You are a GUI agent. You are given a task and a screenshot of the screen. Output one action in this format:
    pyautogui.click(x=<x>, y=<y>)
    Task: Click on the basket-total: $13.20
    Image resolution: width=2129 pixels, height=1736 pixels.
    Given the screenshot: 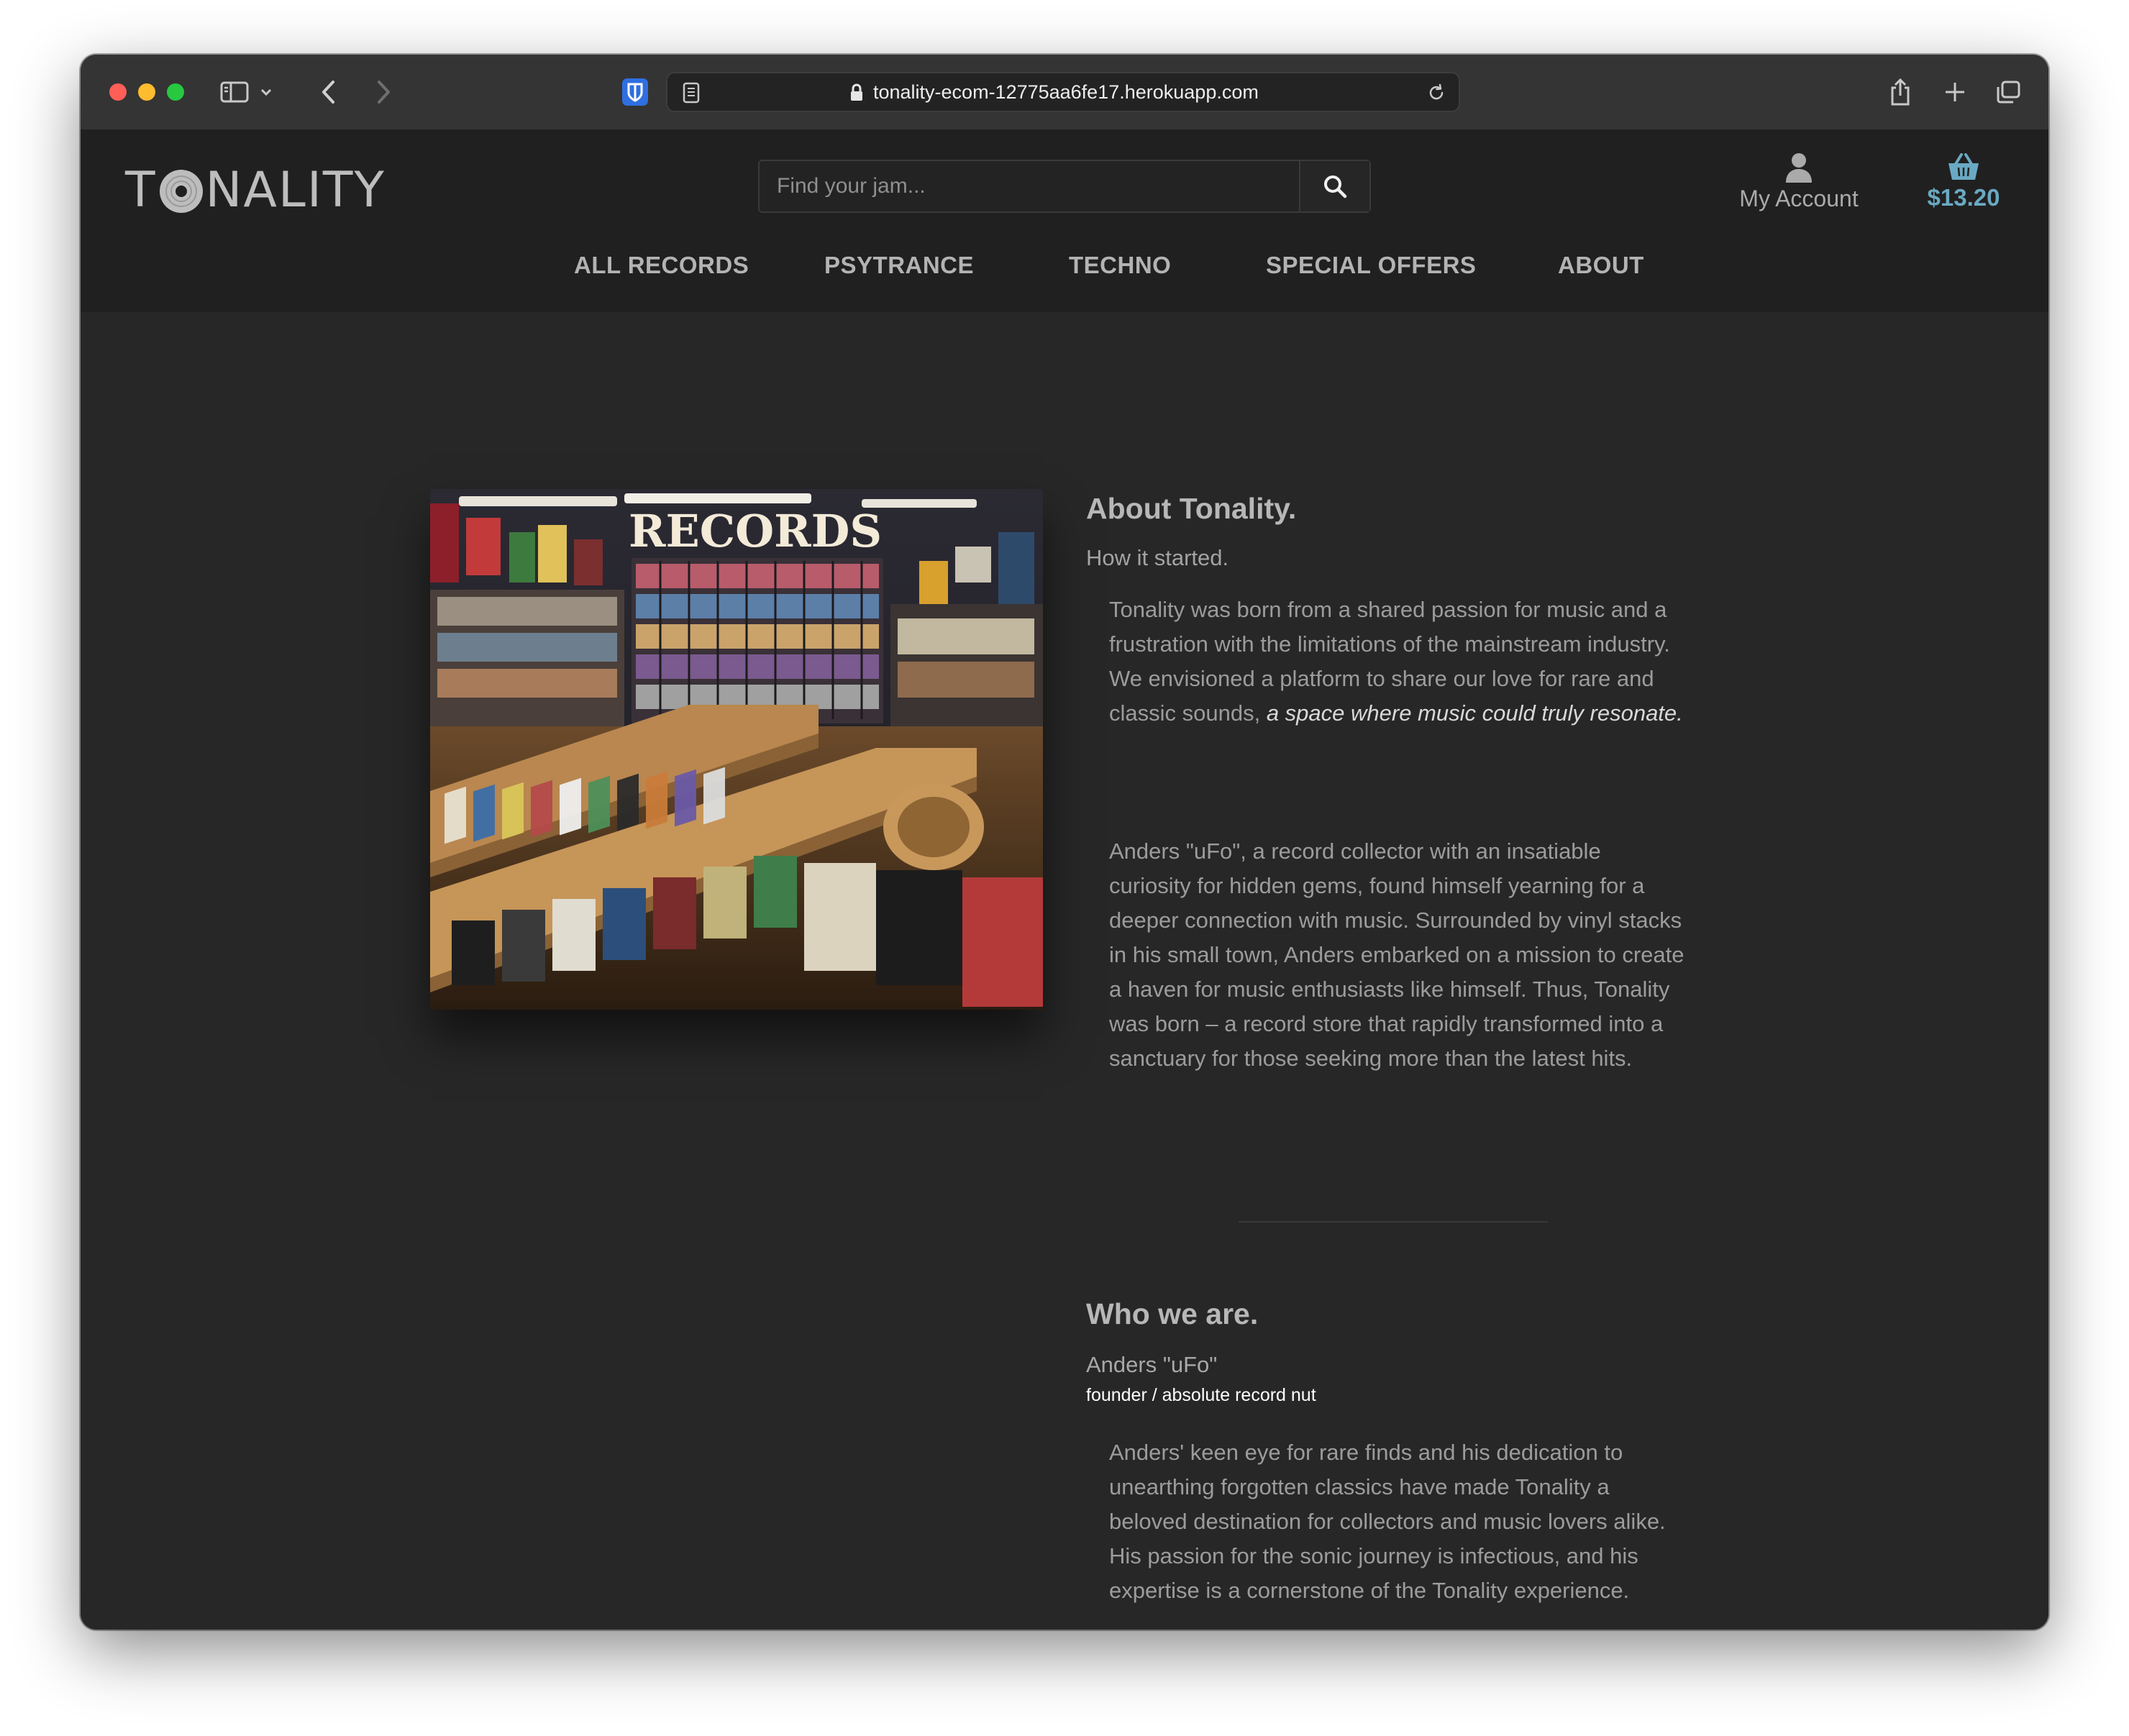 What is the action you would take?
    pyautogui.click(x=1963, y=197)
    